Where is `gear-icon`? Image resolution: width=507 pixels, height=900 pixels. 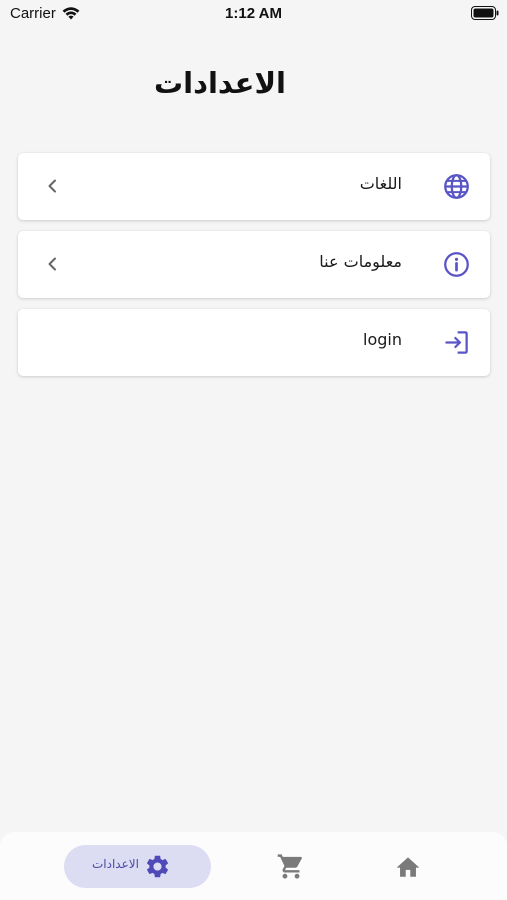
gear-icon is located at coordinates (157, 866).